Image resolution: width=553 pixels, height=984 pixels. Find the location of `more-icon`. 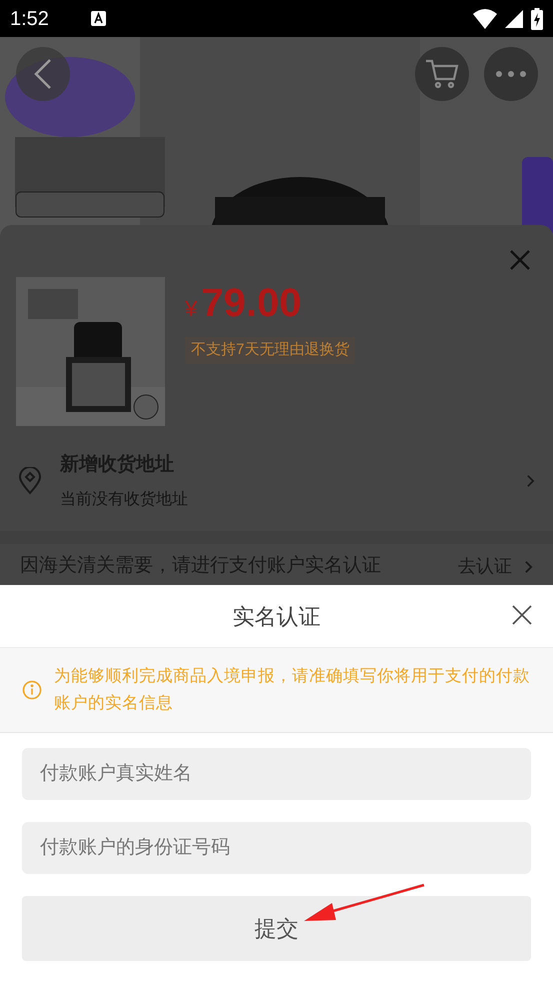

more-icon is located at coordinates (511, 74).